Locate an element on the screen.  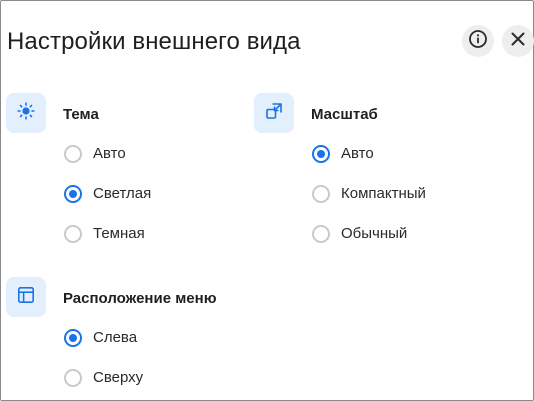
menu-position-section-title: Расположение меню is located at coordinates (140, 298).